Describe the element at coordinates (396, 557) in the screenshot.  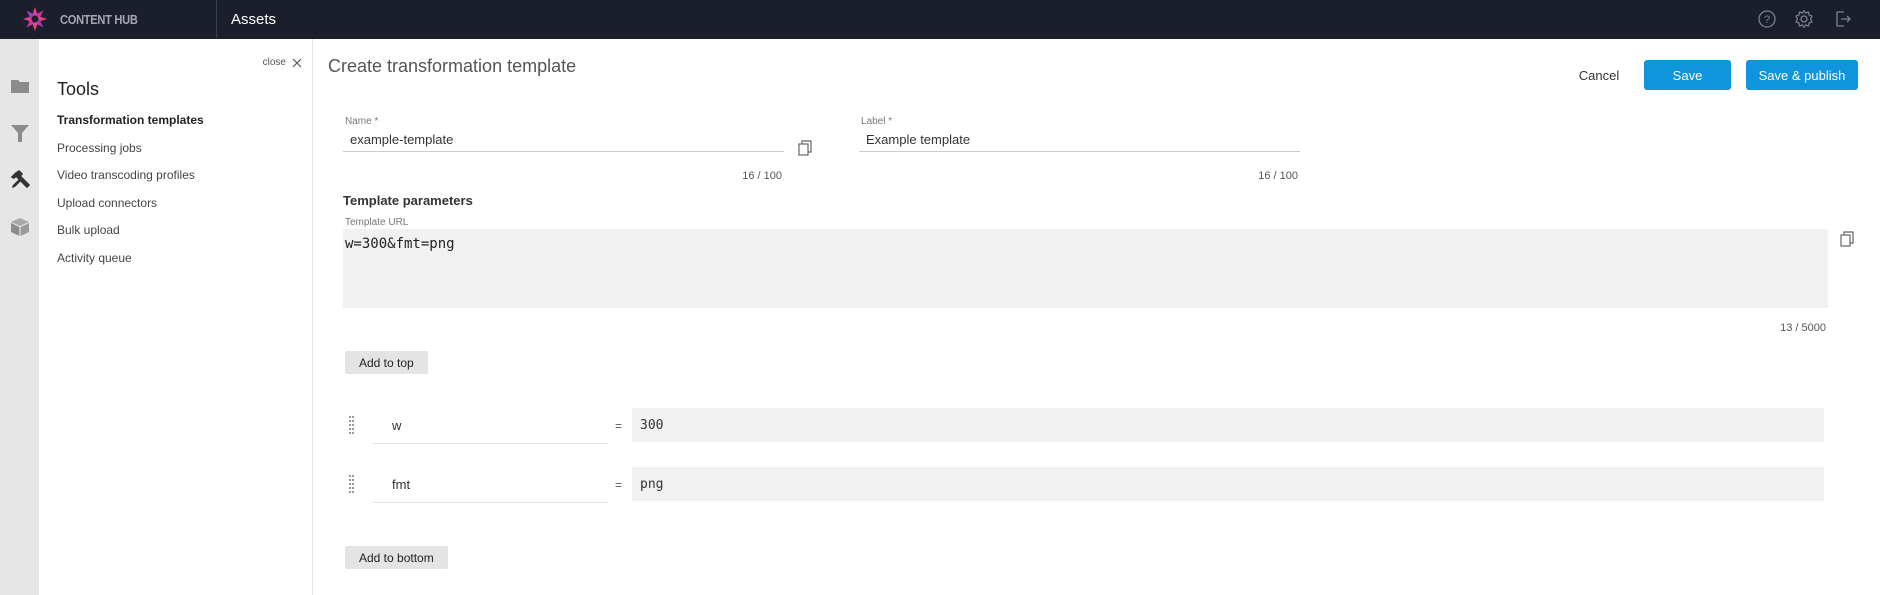
I see `add-to-bottom-button: Add to bottom` at that location.